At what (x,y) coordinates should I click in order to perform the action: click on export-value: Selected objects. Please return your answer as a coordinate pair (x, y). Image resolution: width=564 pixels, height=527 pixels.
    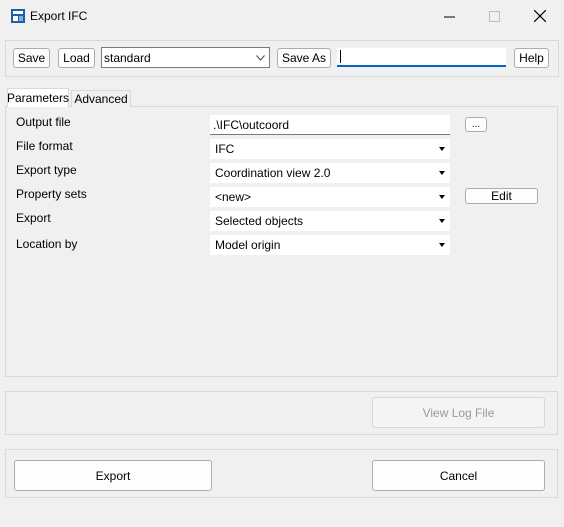
    Looking at the image, I should click on (259, 221).